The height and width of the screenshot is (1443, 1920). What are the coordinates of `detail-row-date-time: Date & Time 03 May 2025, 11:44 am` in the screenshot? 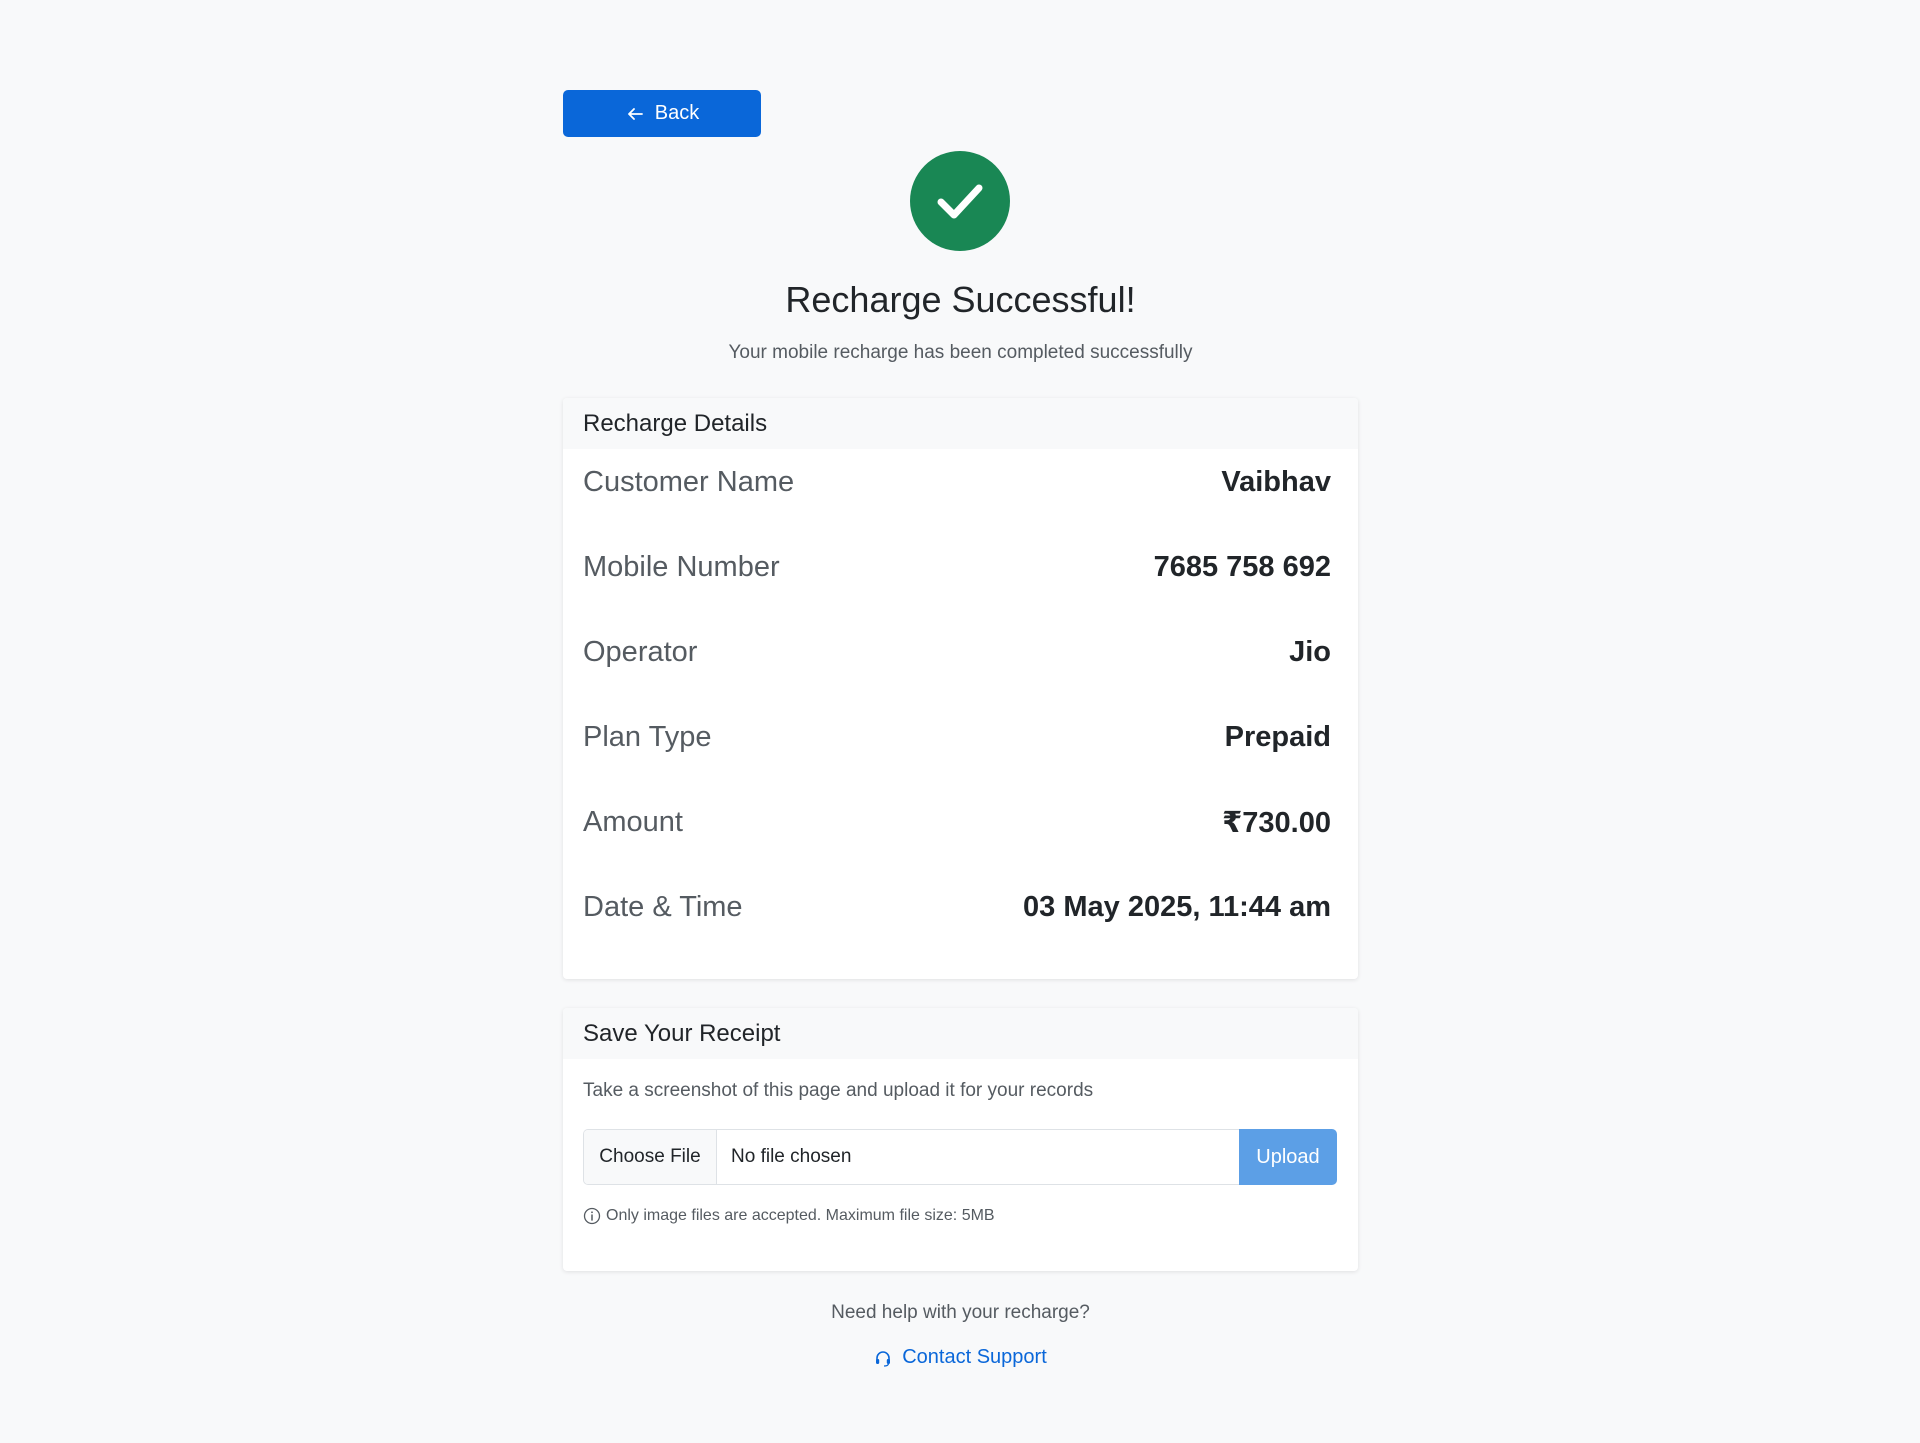 It's located at (957, 907).